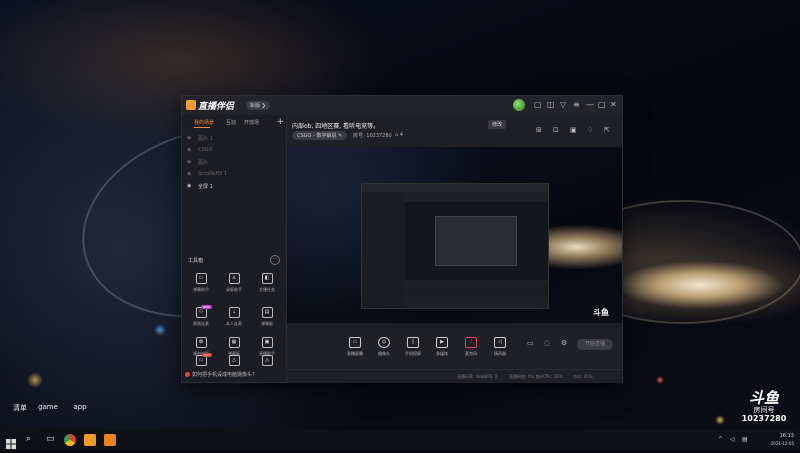 The image size is (800, 453). I want to click on version-badge: 新版 ❯, so click(258, 105).